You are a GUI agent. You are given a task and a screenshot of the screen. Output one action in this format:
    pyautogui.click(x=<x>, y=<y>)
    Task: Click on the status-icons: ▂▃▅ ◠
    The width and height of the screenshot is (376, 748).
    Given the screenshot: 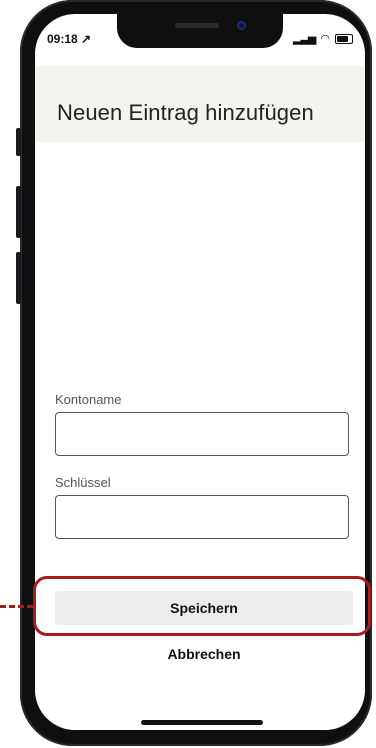 What is the action you would take?
    pyautogui.click(x=323, y=38)
    